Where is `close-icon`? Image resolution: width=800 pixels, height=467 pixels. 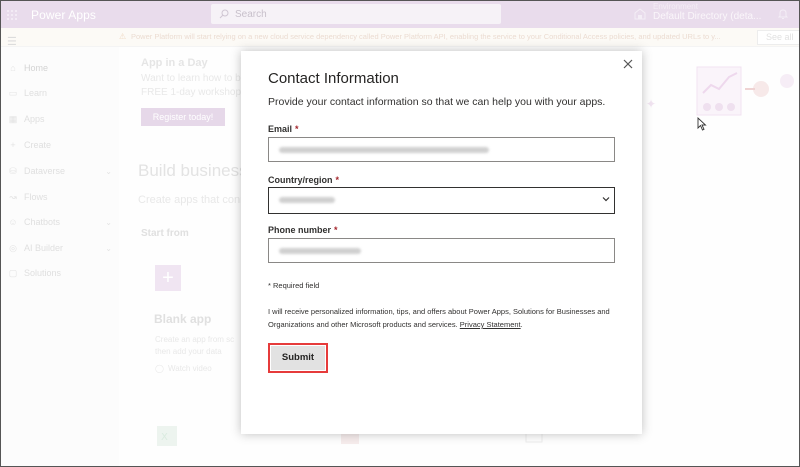 close-icon is located at coordinates (628, 64).